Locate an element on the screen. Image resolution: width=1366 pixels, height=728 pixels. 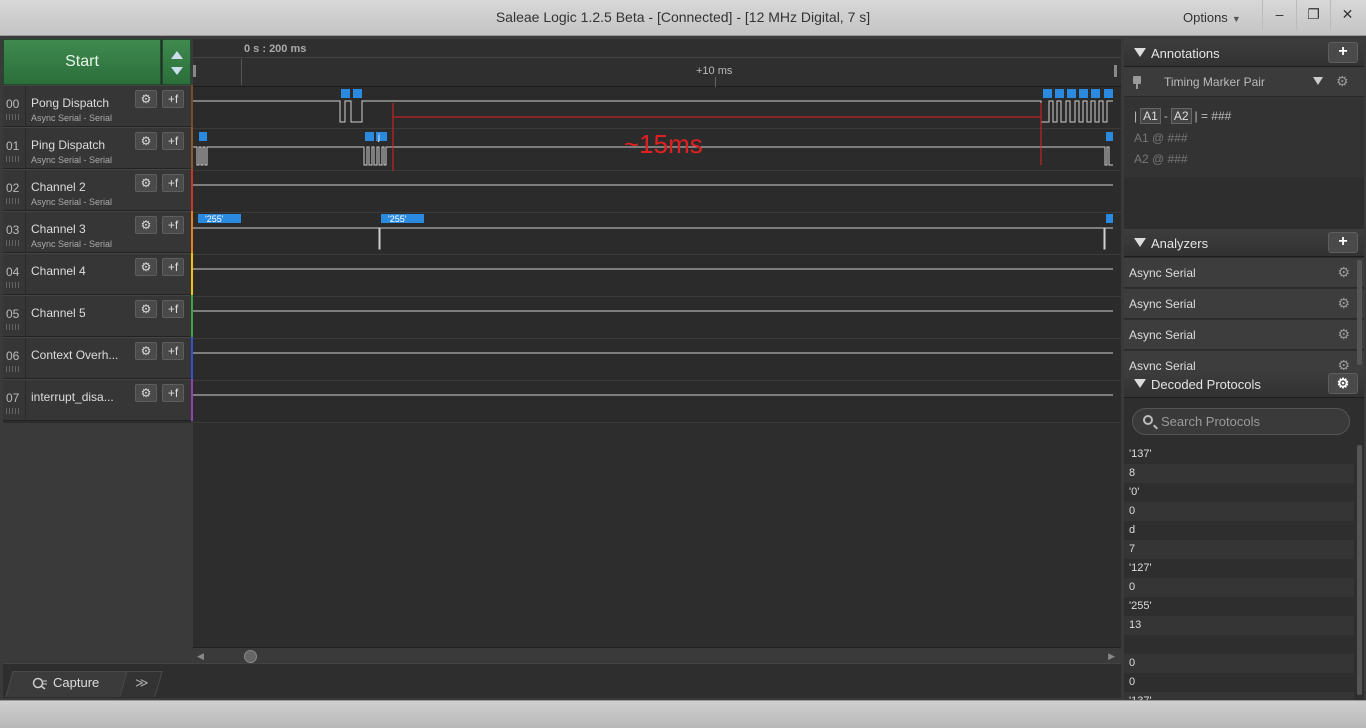
analyzer-scrollbar is located at coordinates (1359, 312).